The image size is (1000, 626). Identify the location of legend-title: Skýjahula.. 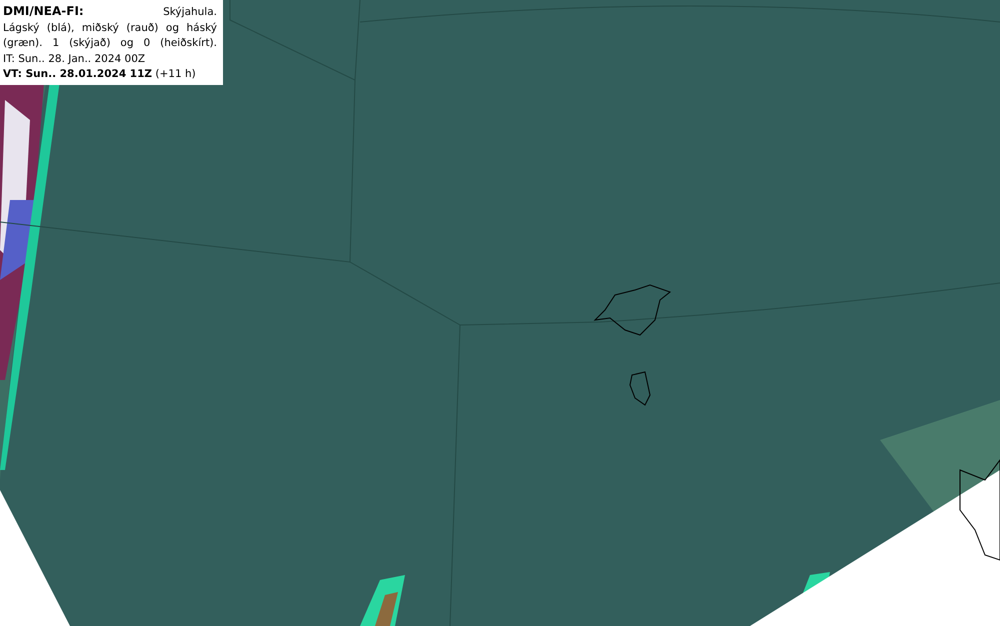
(190, 12).